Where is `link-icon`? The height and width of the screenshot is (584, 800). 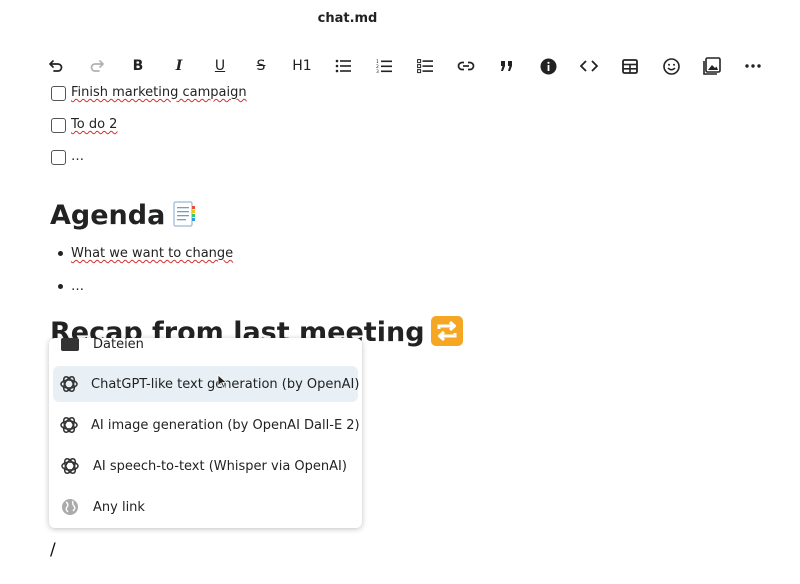
link-icon is located at coordinates (466, 66).